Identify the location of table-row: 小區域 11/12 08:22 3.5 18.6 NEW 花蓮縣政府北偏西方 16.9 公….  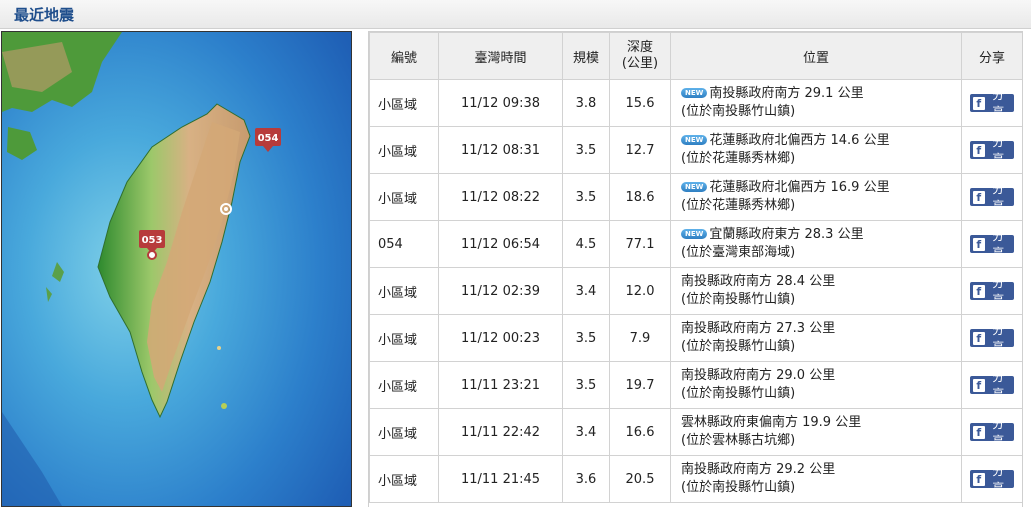
(695, 197).